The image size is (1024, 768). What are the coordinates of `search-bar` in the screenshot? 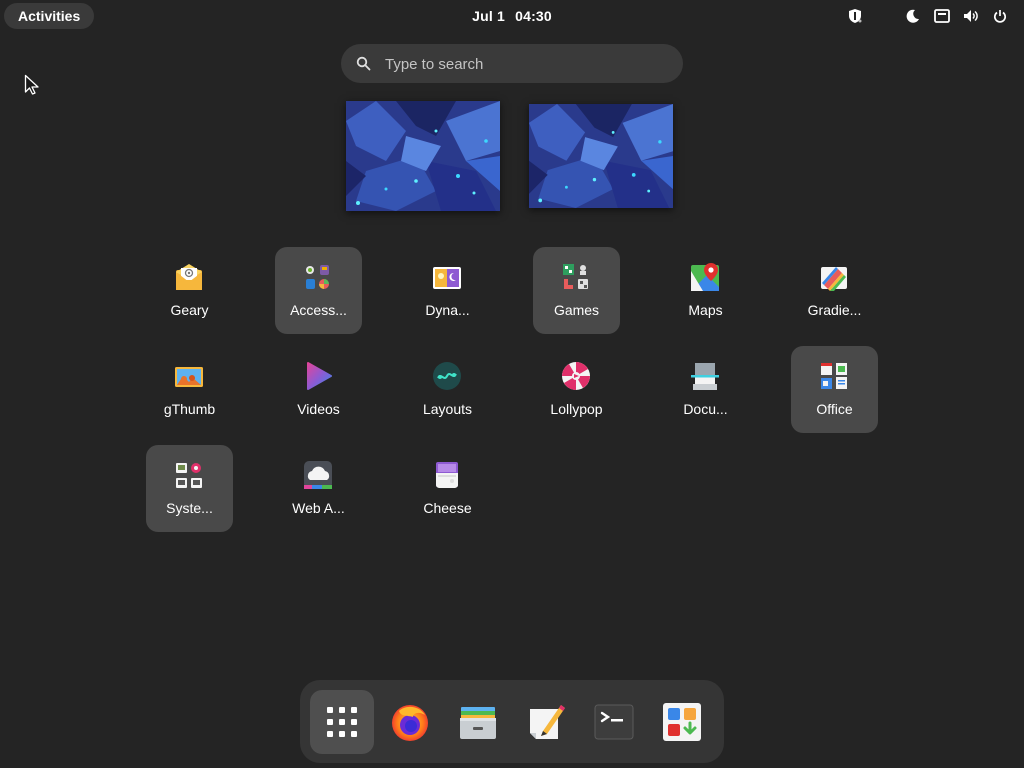 It's located at (512, 64).